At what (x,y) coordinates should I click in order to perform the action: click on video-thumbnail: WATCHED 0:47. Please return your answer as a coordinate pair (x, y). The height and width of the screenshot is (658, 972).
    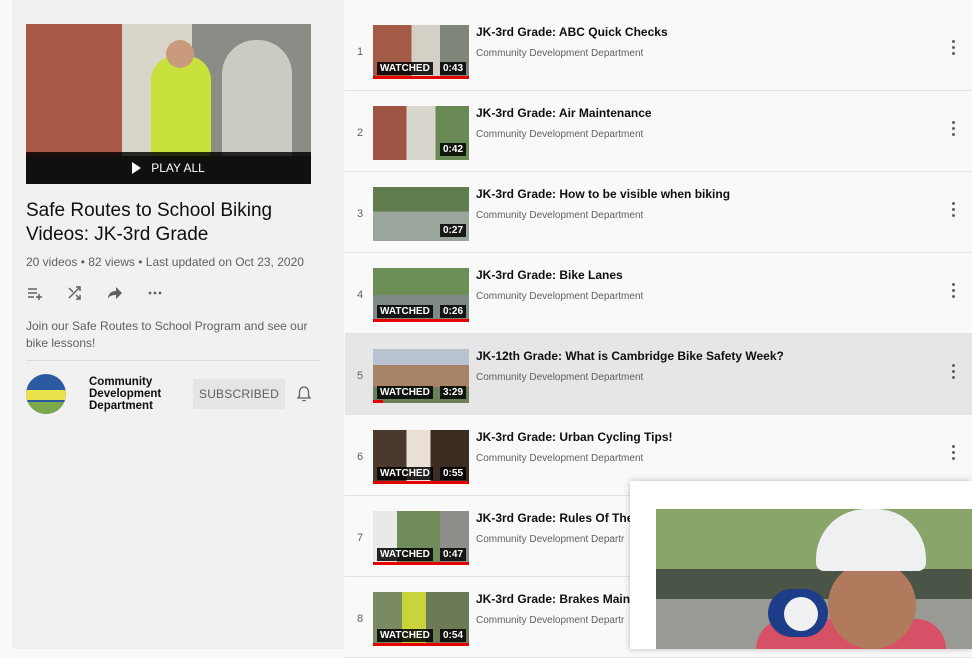
    Looking at the image, I should click on (421, 538).